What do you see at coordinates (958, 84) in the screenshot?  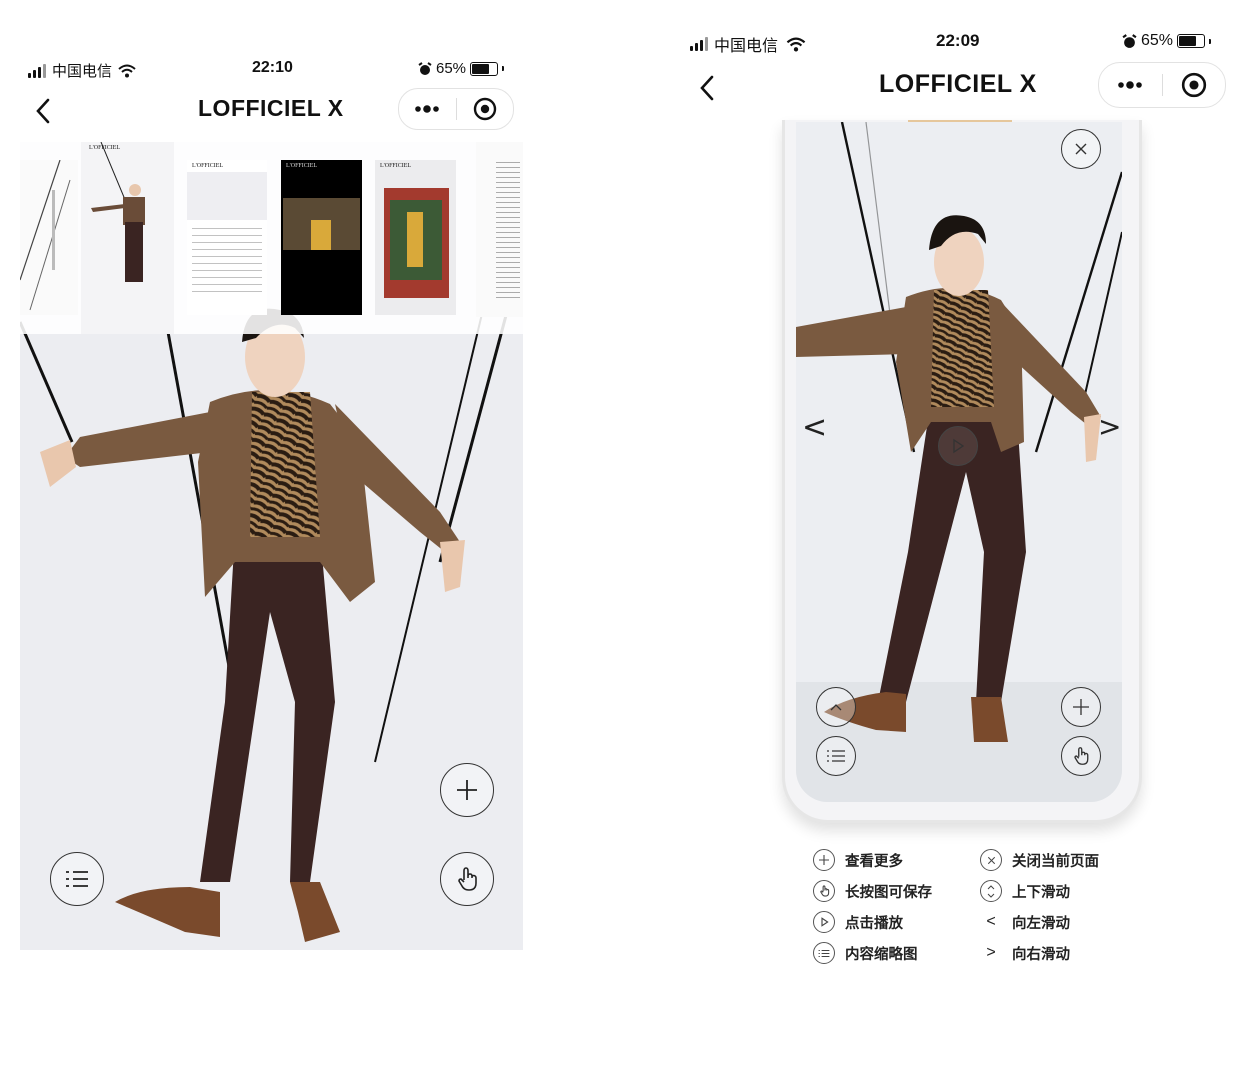 I see `right-nav-title: LOFFICIEL X` at bounding box center [958, 84].